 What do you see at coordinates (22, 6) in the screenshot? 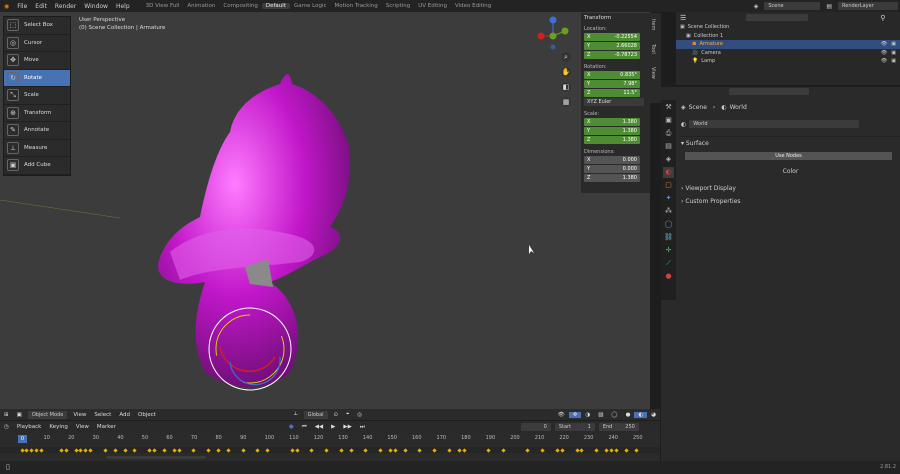
I see `menu-file: File` at bounding box center [22, 6].